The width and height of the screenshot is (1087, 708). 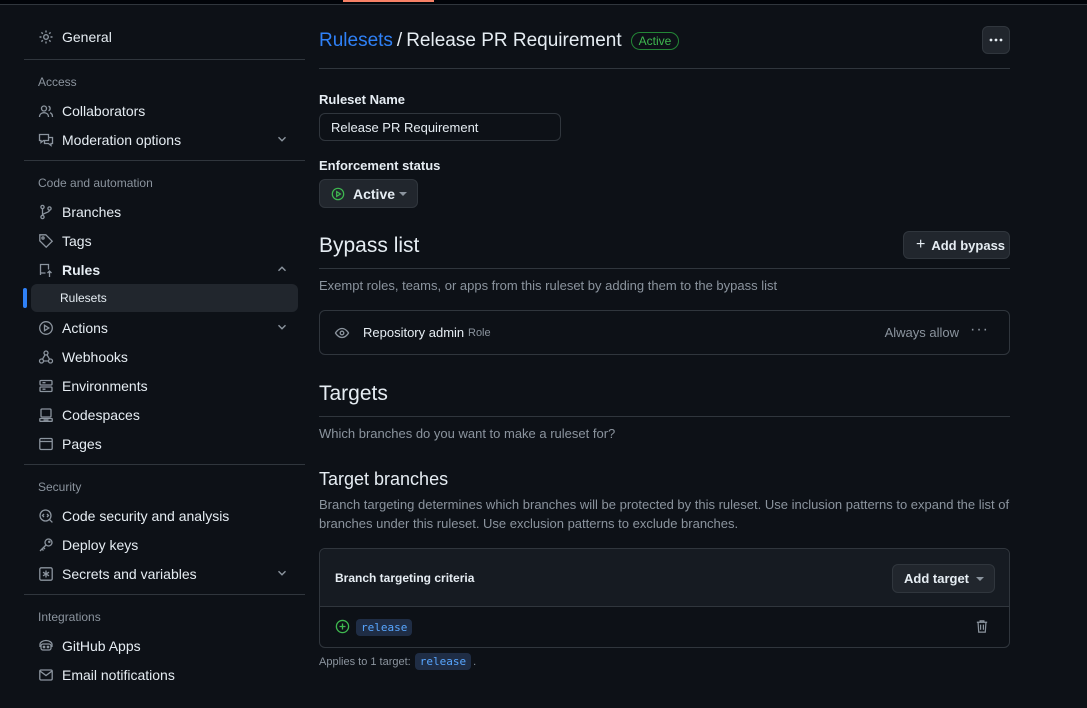 What do you see at coordinates (118, 674) in the screenshot?
I see `sidebar-item-label: Email notifications` at bounding box center [118, 674].